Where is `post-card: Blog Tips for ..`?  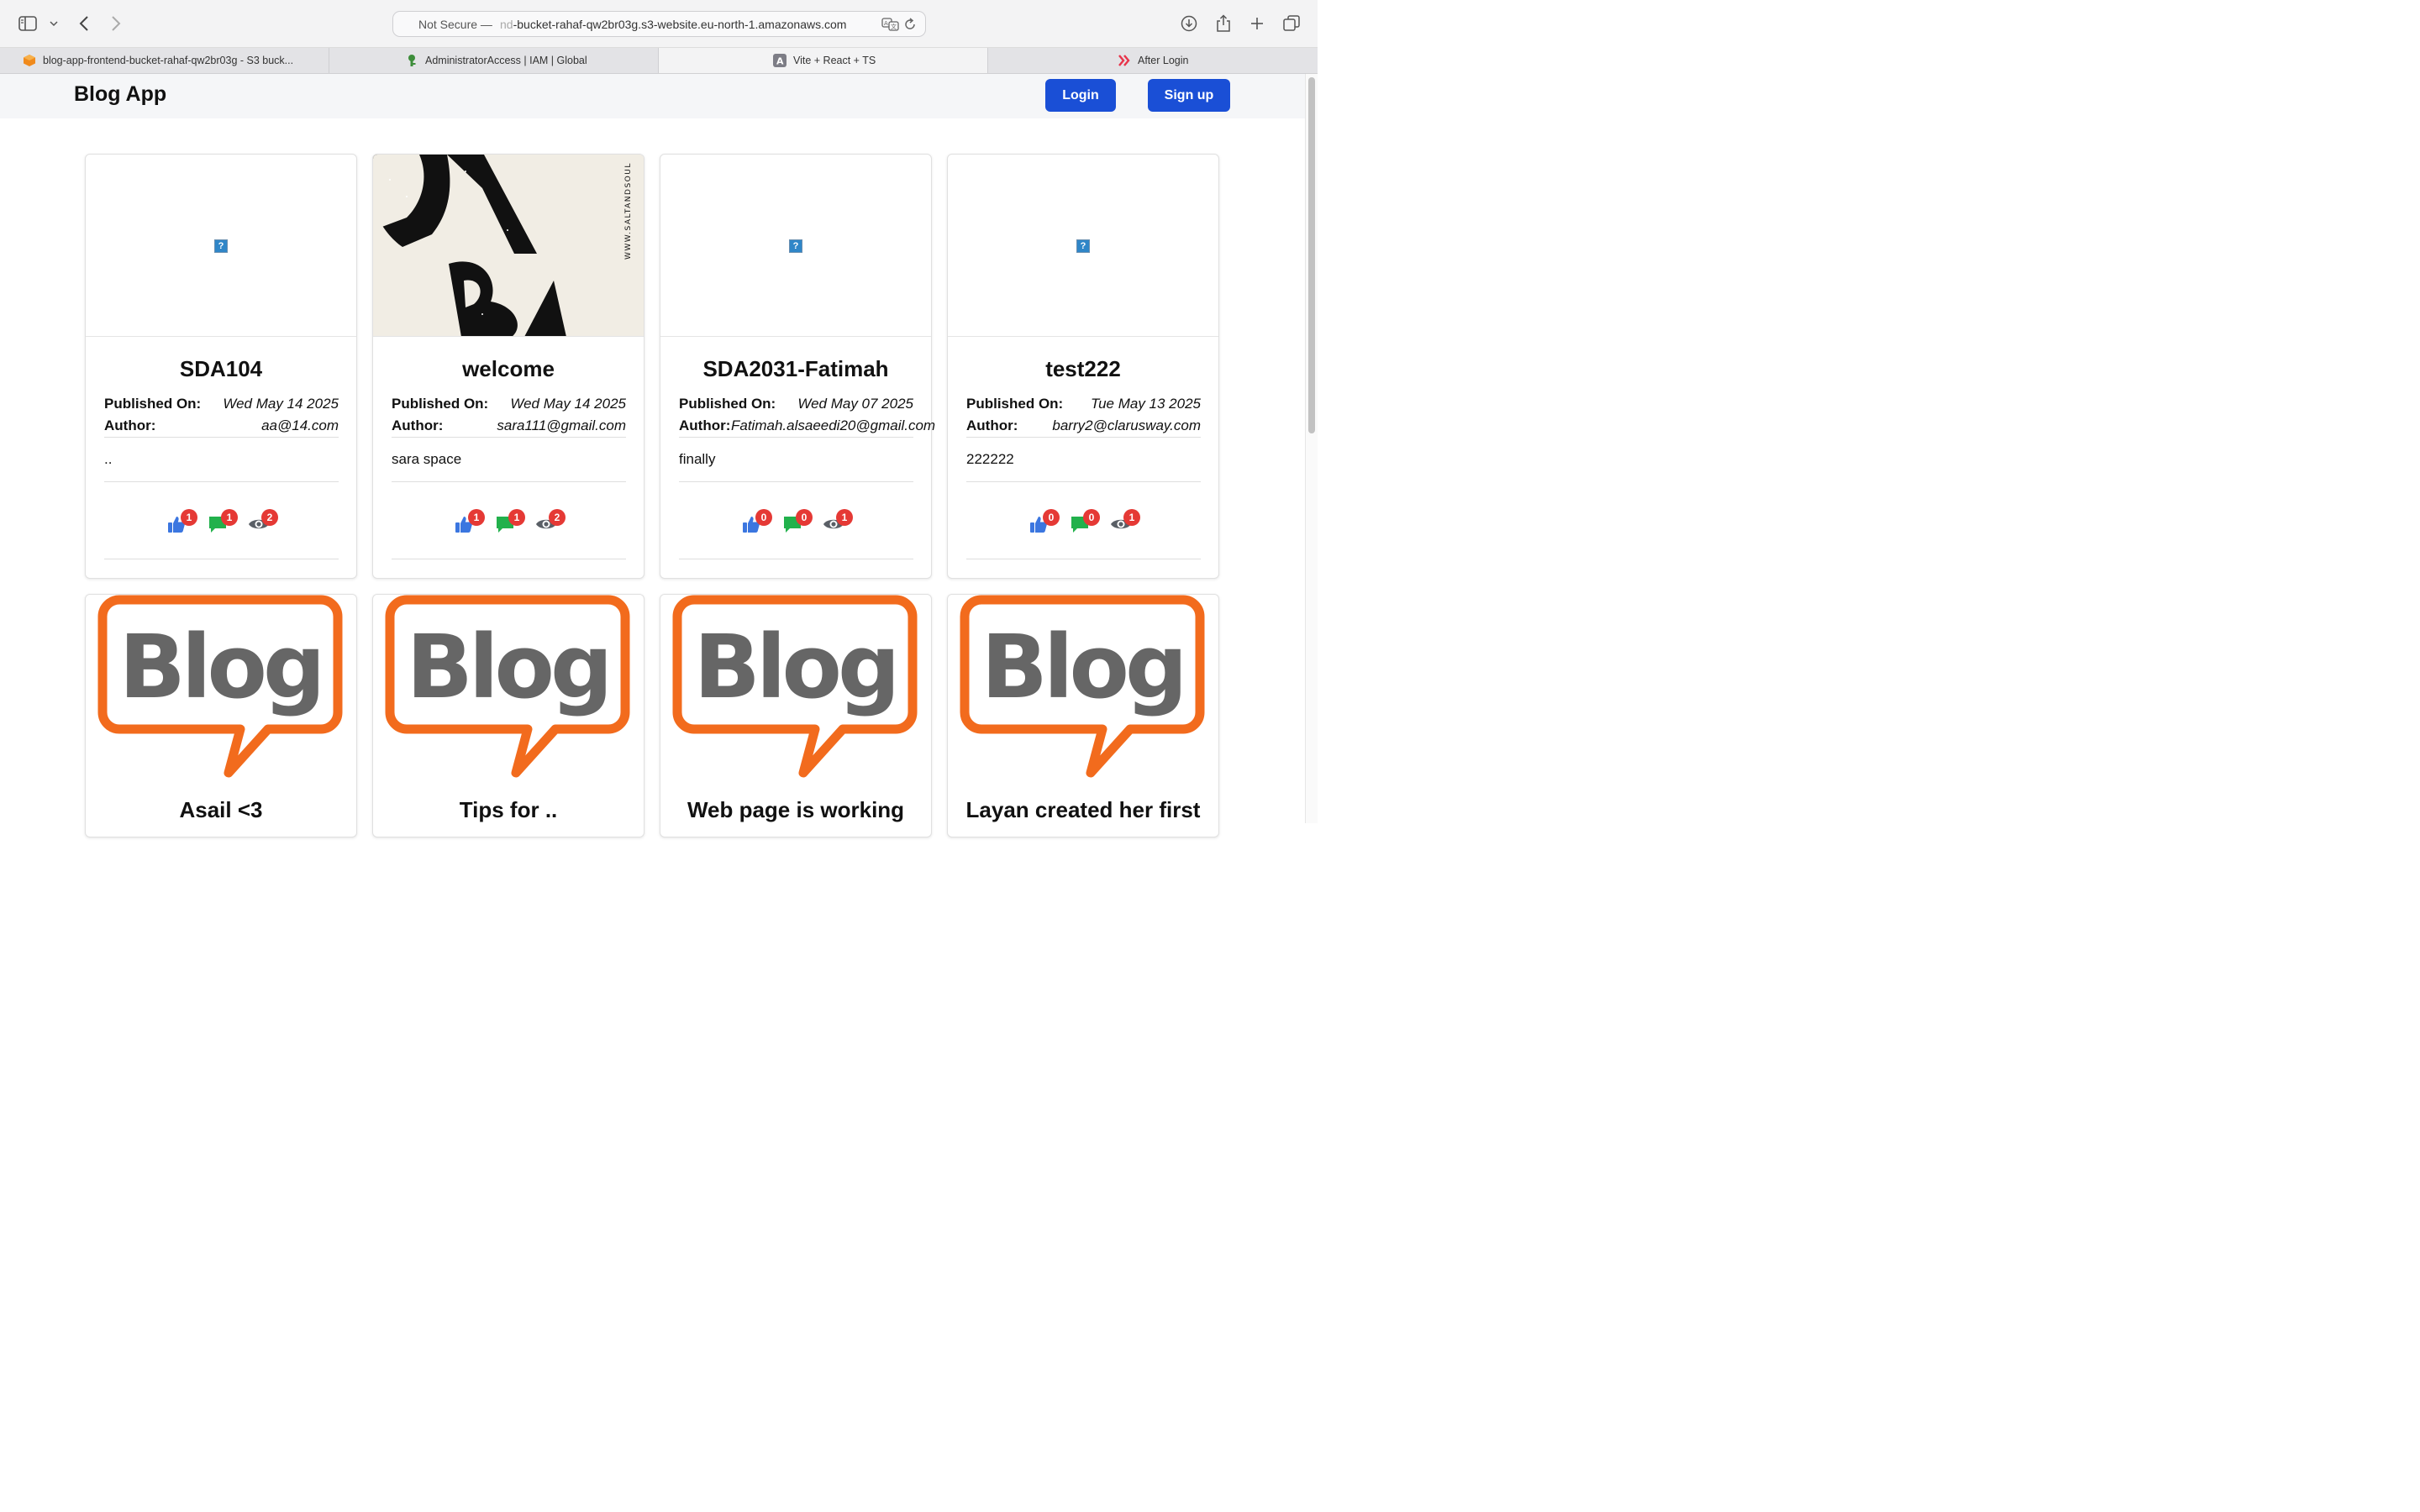
post-card: Blog Tips for .. is located at coordinates (508, 715).